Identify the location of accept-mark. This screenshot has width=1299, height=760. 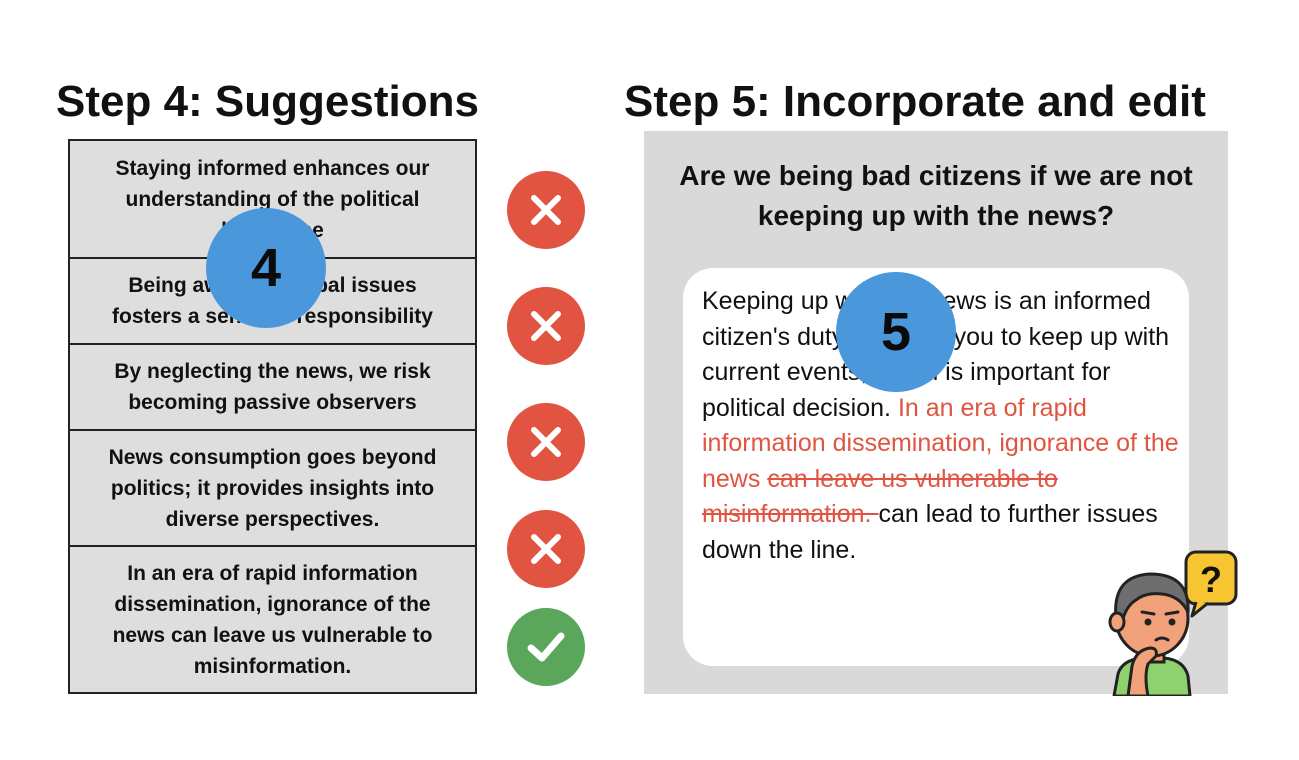
(546, 647).